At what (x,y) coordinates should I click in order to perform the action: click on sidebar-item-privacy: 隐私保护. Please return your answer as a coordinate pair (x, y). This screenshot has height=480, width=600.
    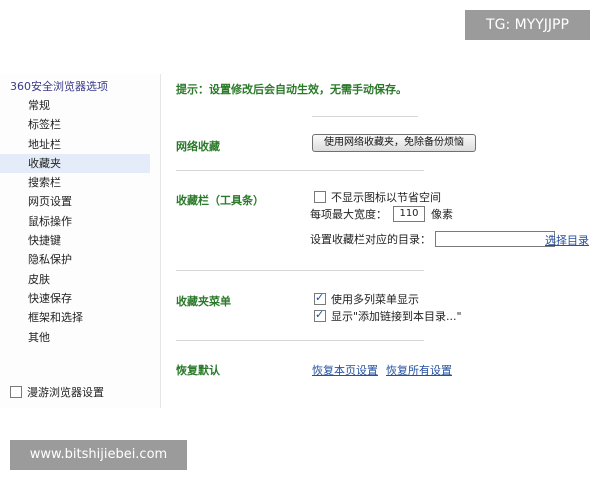
    Looking at the image, I should click on (75, 259).